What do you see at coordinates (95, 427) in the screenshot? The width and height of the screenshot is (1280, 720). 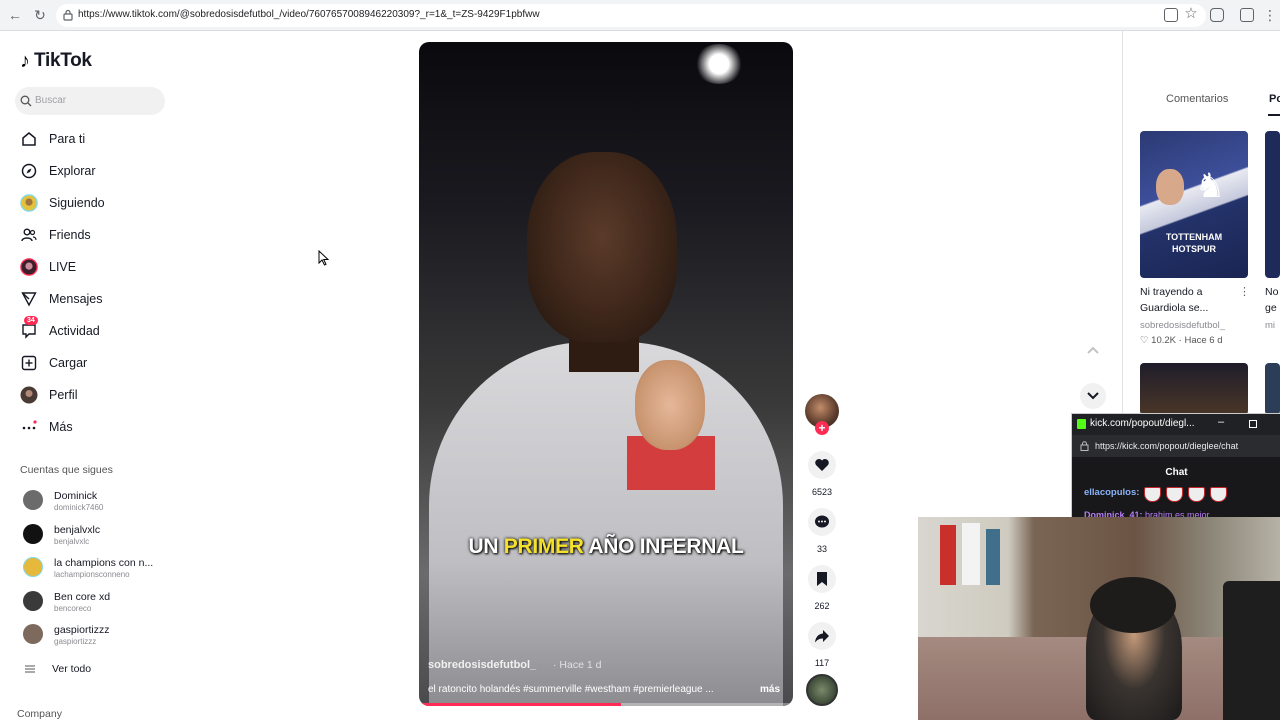 I see `menu-item-mas: Más` at bounding box center [95, 427].